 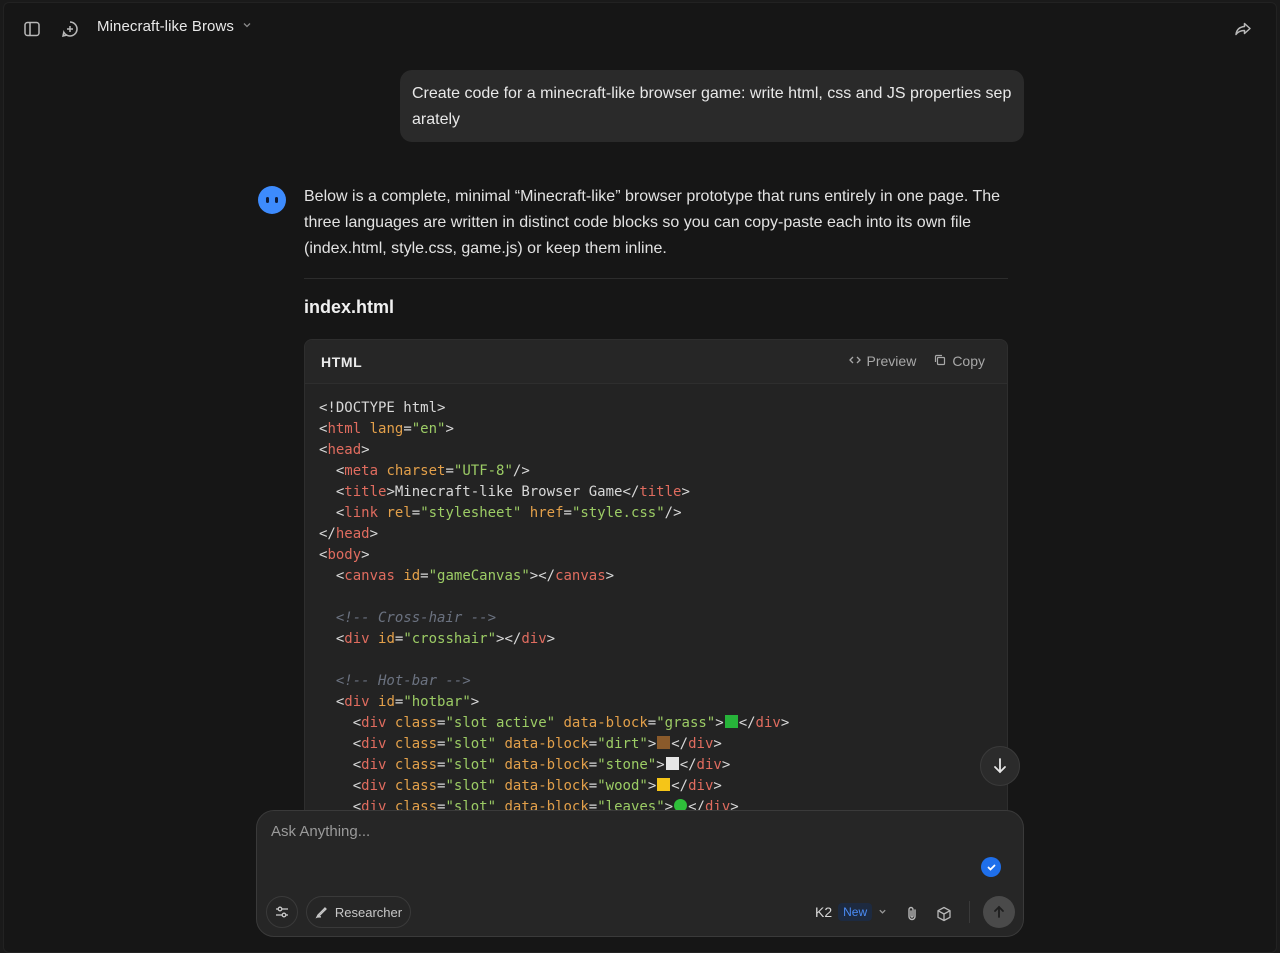 What do you see at coordinates (282, 912) in the screenshot?
I see `settings-sliders-button` at bounding box center [282, 912].